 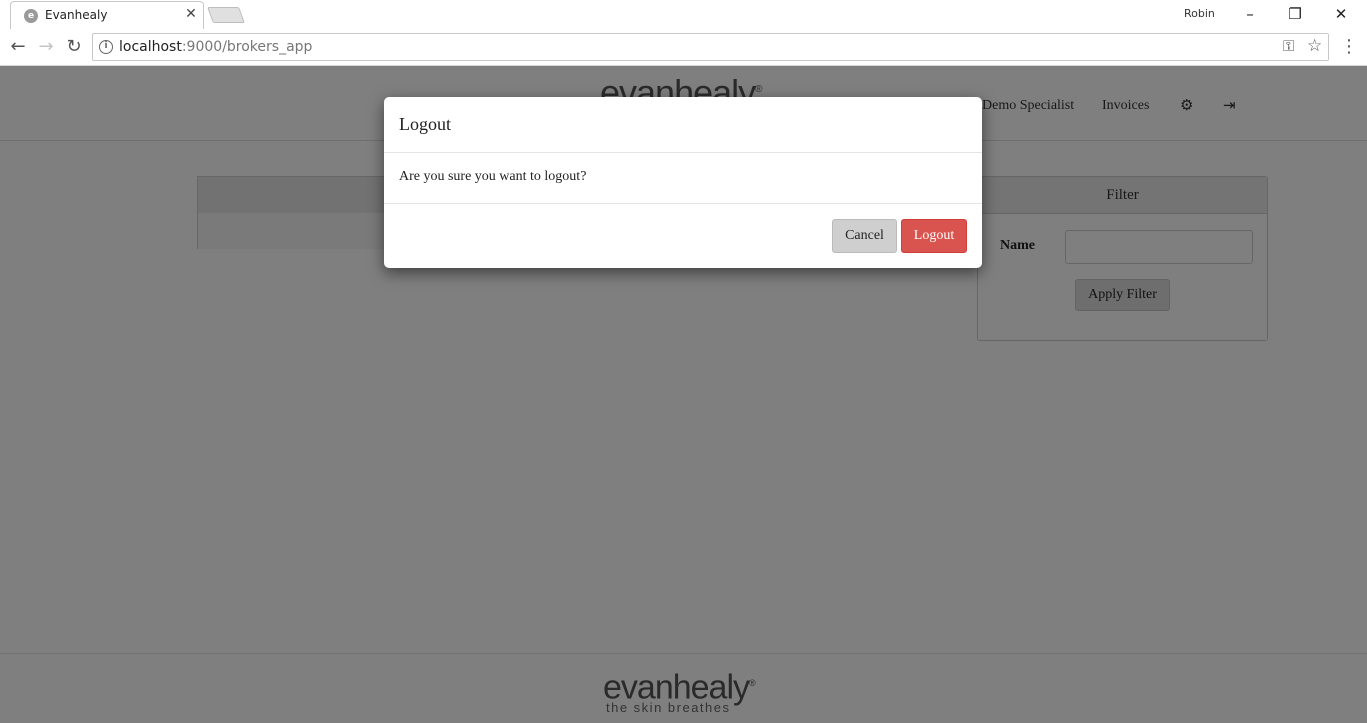 What do you see at coordinates (1349, 46) in the screenshot?
I see `menu-icon: ⋮` at bounding box center [1349, 46].